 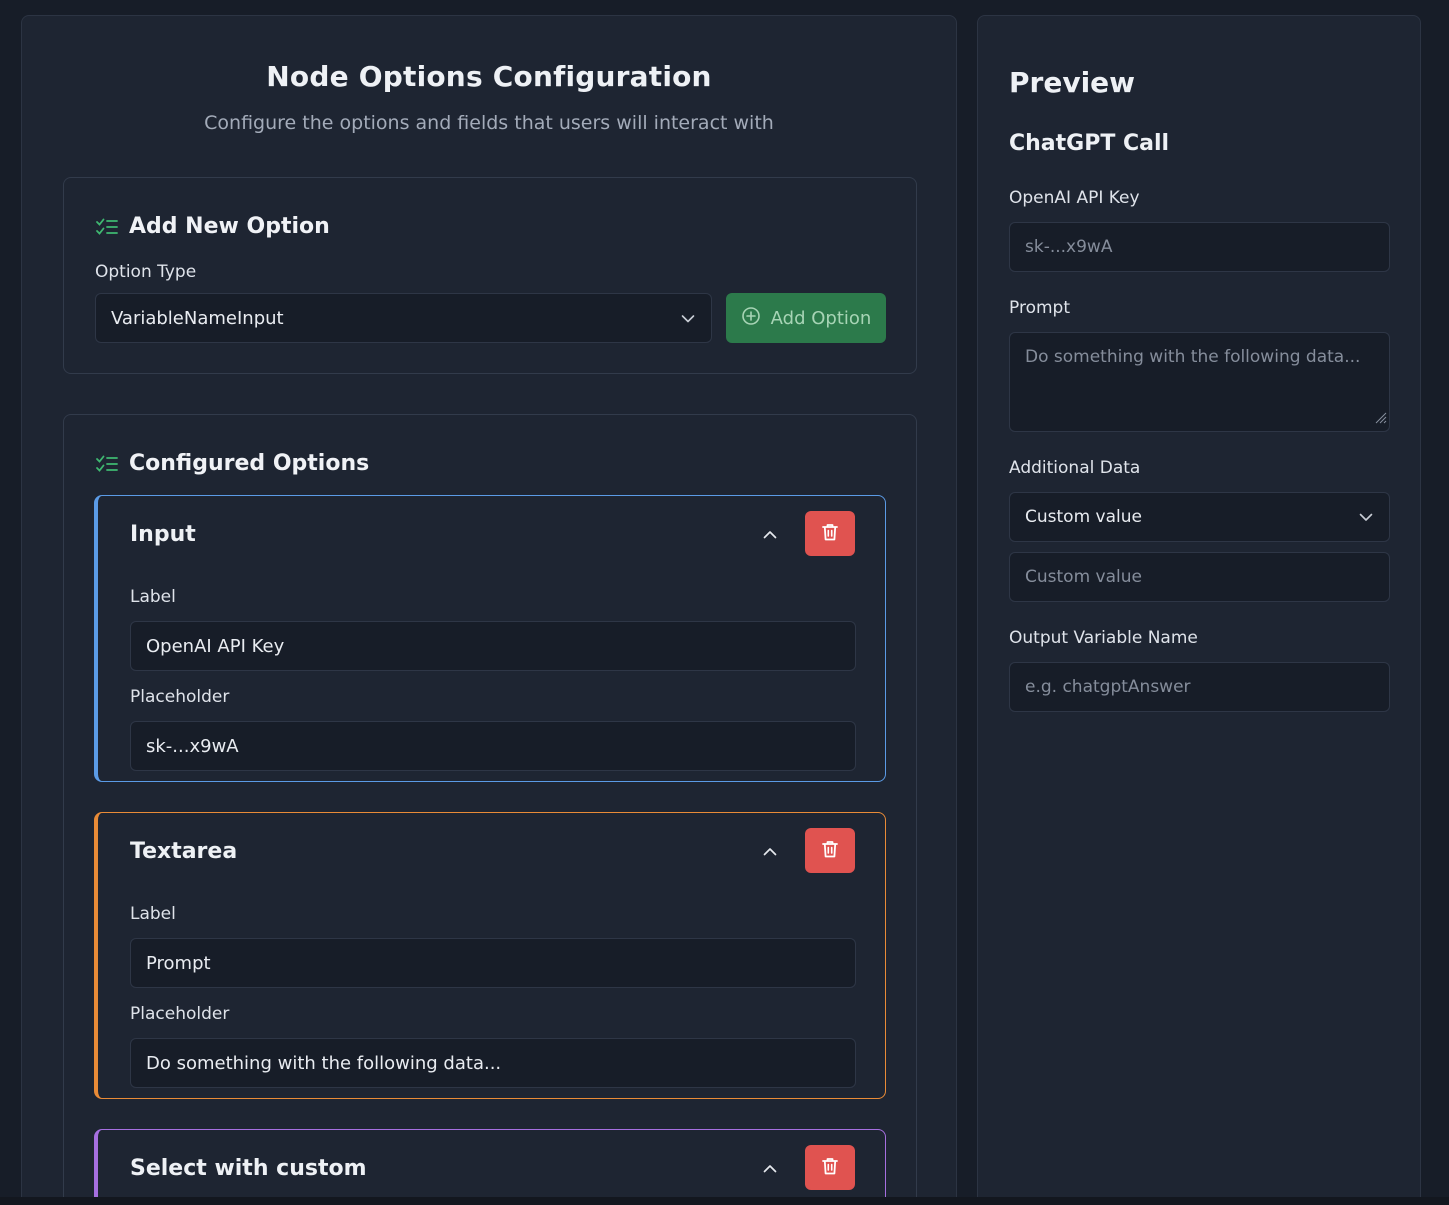 What do you see at coordinates (493, 963) in the screenshot?
I see `label-input: Prompt` at bounding box center [493, 963].